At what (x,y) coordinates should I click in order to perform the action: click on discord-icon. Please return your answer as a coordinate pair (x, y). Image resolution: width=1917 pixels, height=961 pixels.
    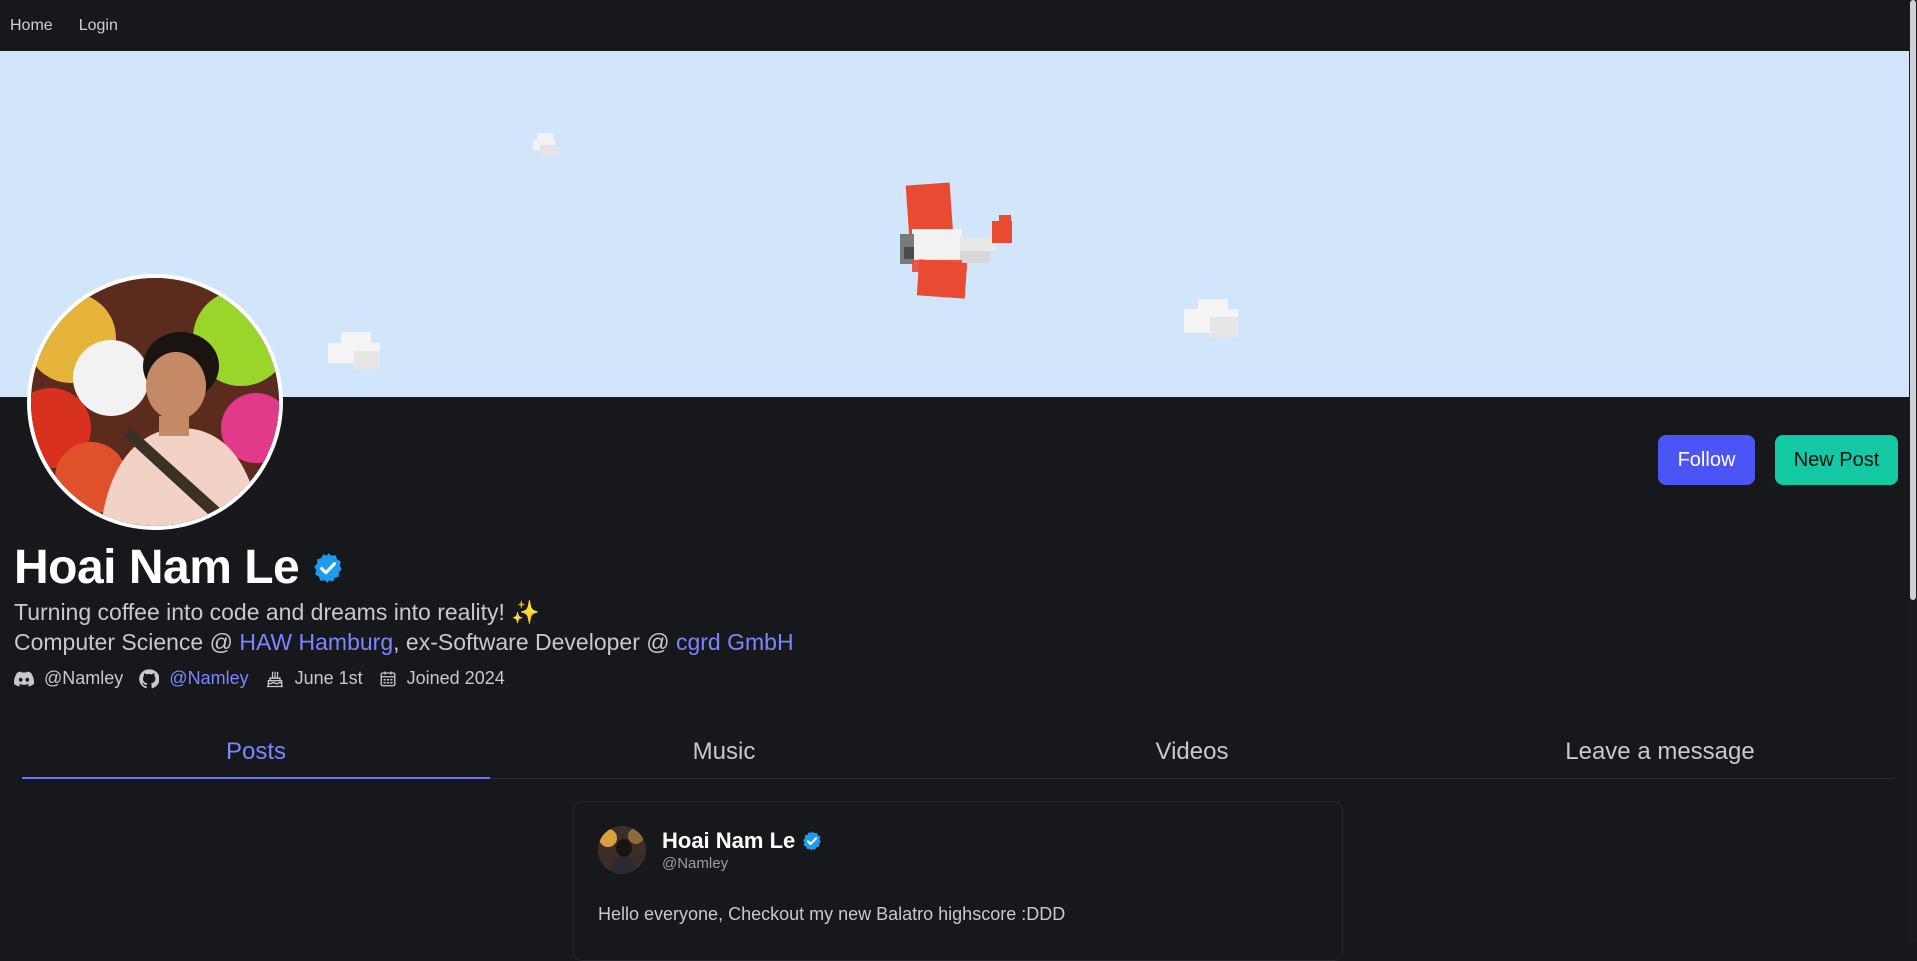
    Looking at the image, I should click on (24, 678).